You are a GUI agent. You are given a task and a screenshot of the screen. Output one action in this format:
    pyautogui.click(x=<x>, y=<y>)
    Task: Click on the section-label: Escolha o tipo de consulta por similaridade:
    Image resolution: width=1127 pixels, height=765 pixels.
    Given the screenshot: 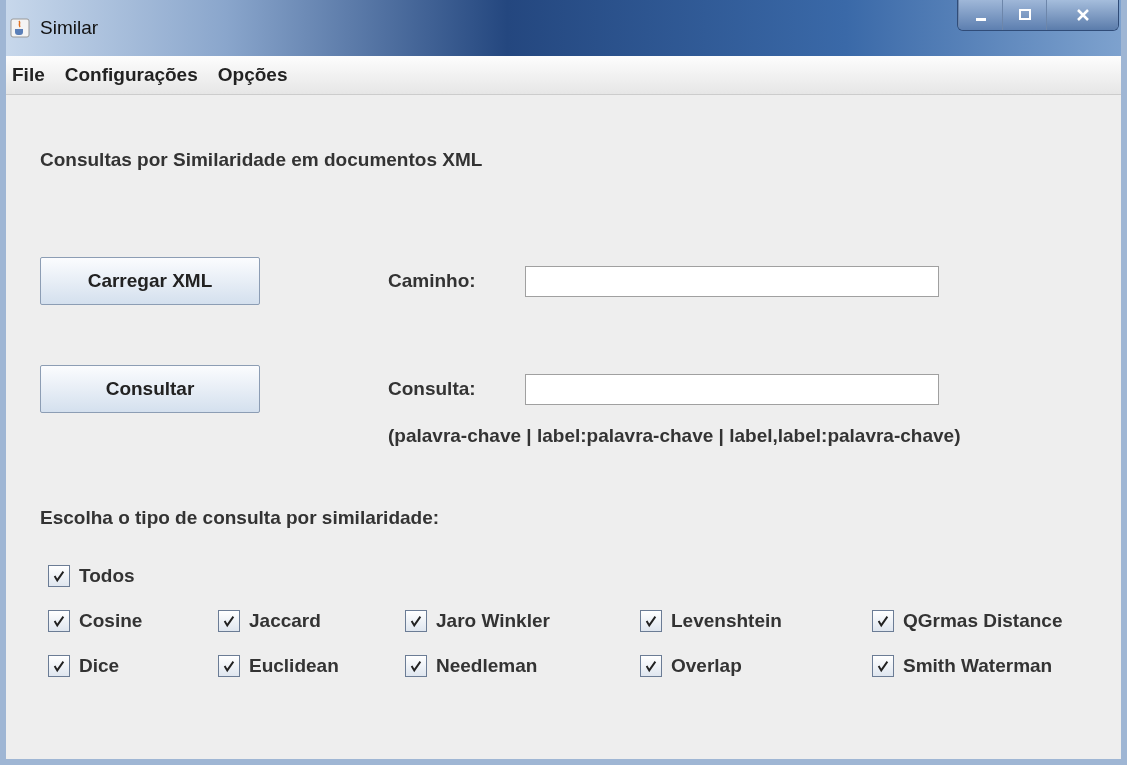 What is the action you would take?
    pyautogui.click(x=240, y=518)
    